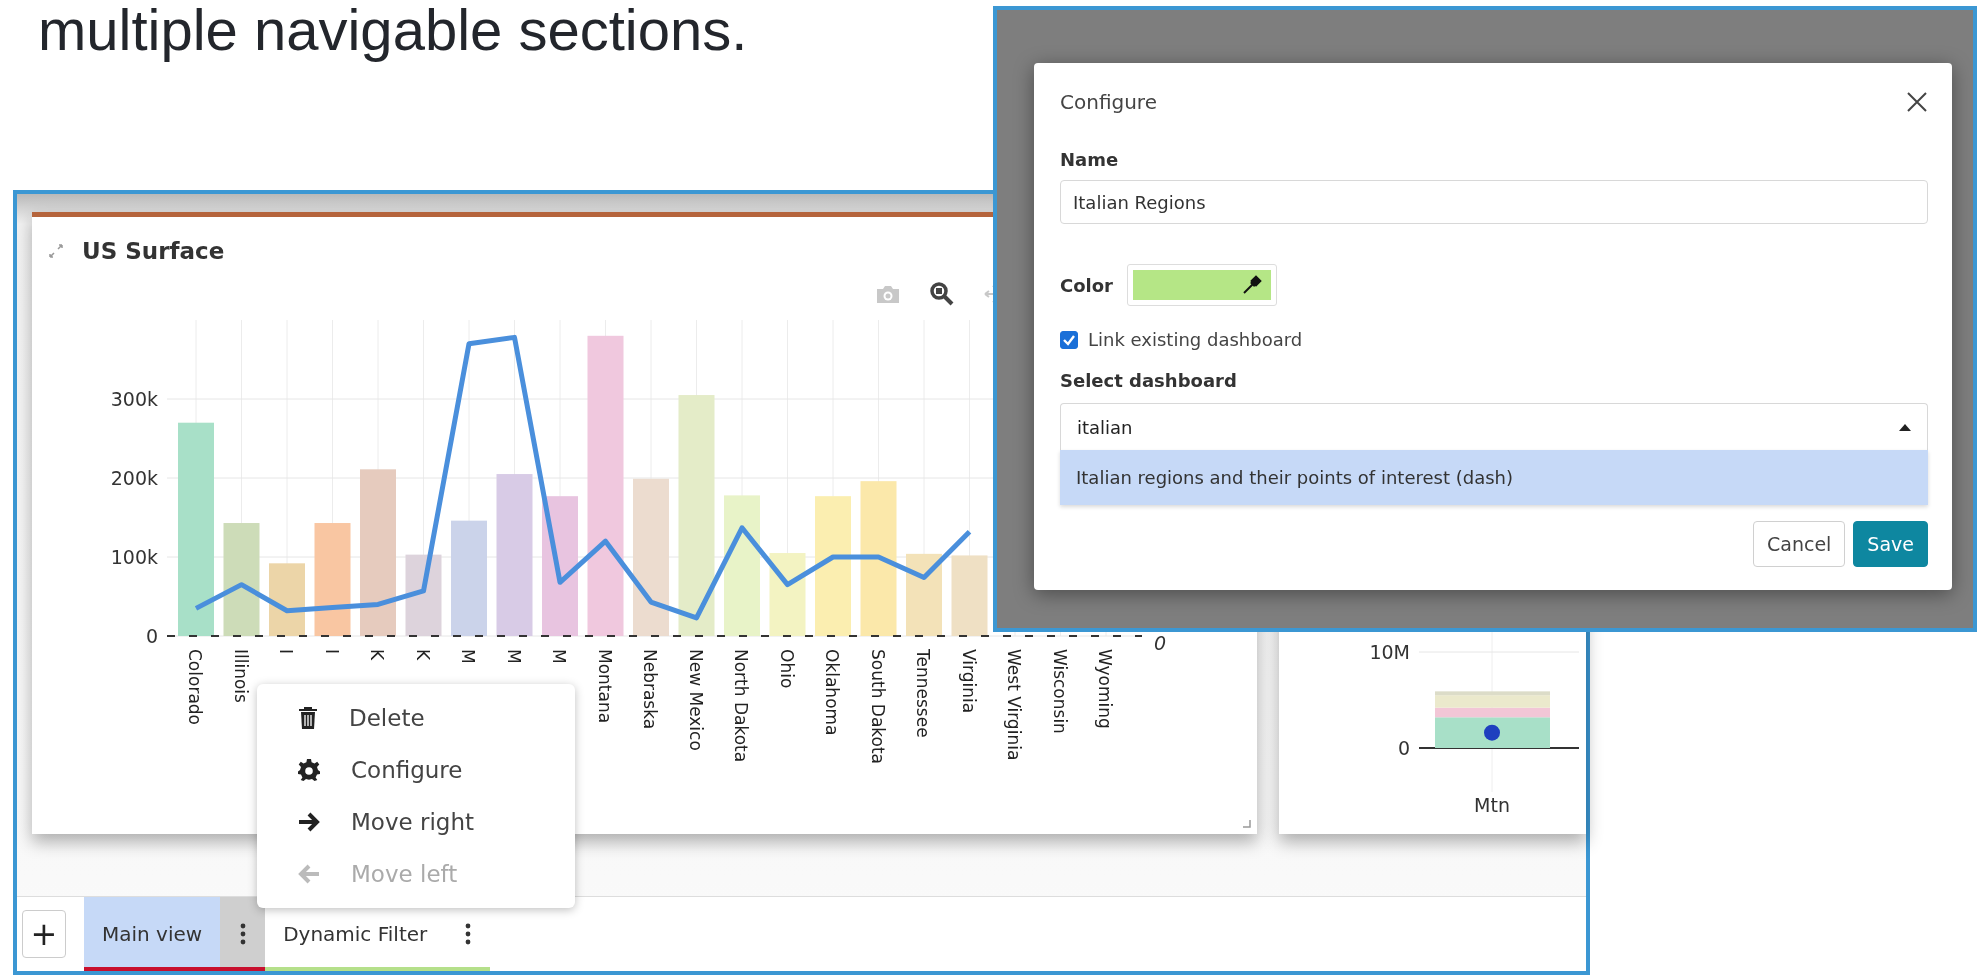 The height and width of the screenshot is (978, 1981). What do you see at coordinates (240, 676) in the screenshot?
I see `x-axis-label: Illinois` at bounding box center [240, 676].